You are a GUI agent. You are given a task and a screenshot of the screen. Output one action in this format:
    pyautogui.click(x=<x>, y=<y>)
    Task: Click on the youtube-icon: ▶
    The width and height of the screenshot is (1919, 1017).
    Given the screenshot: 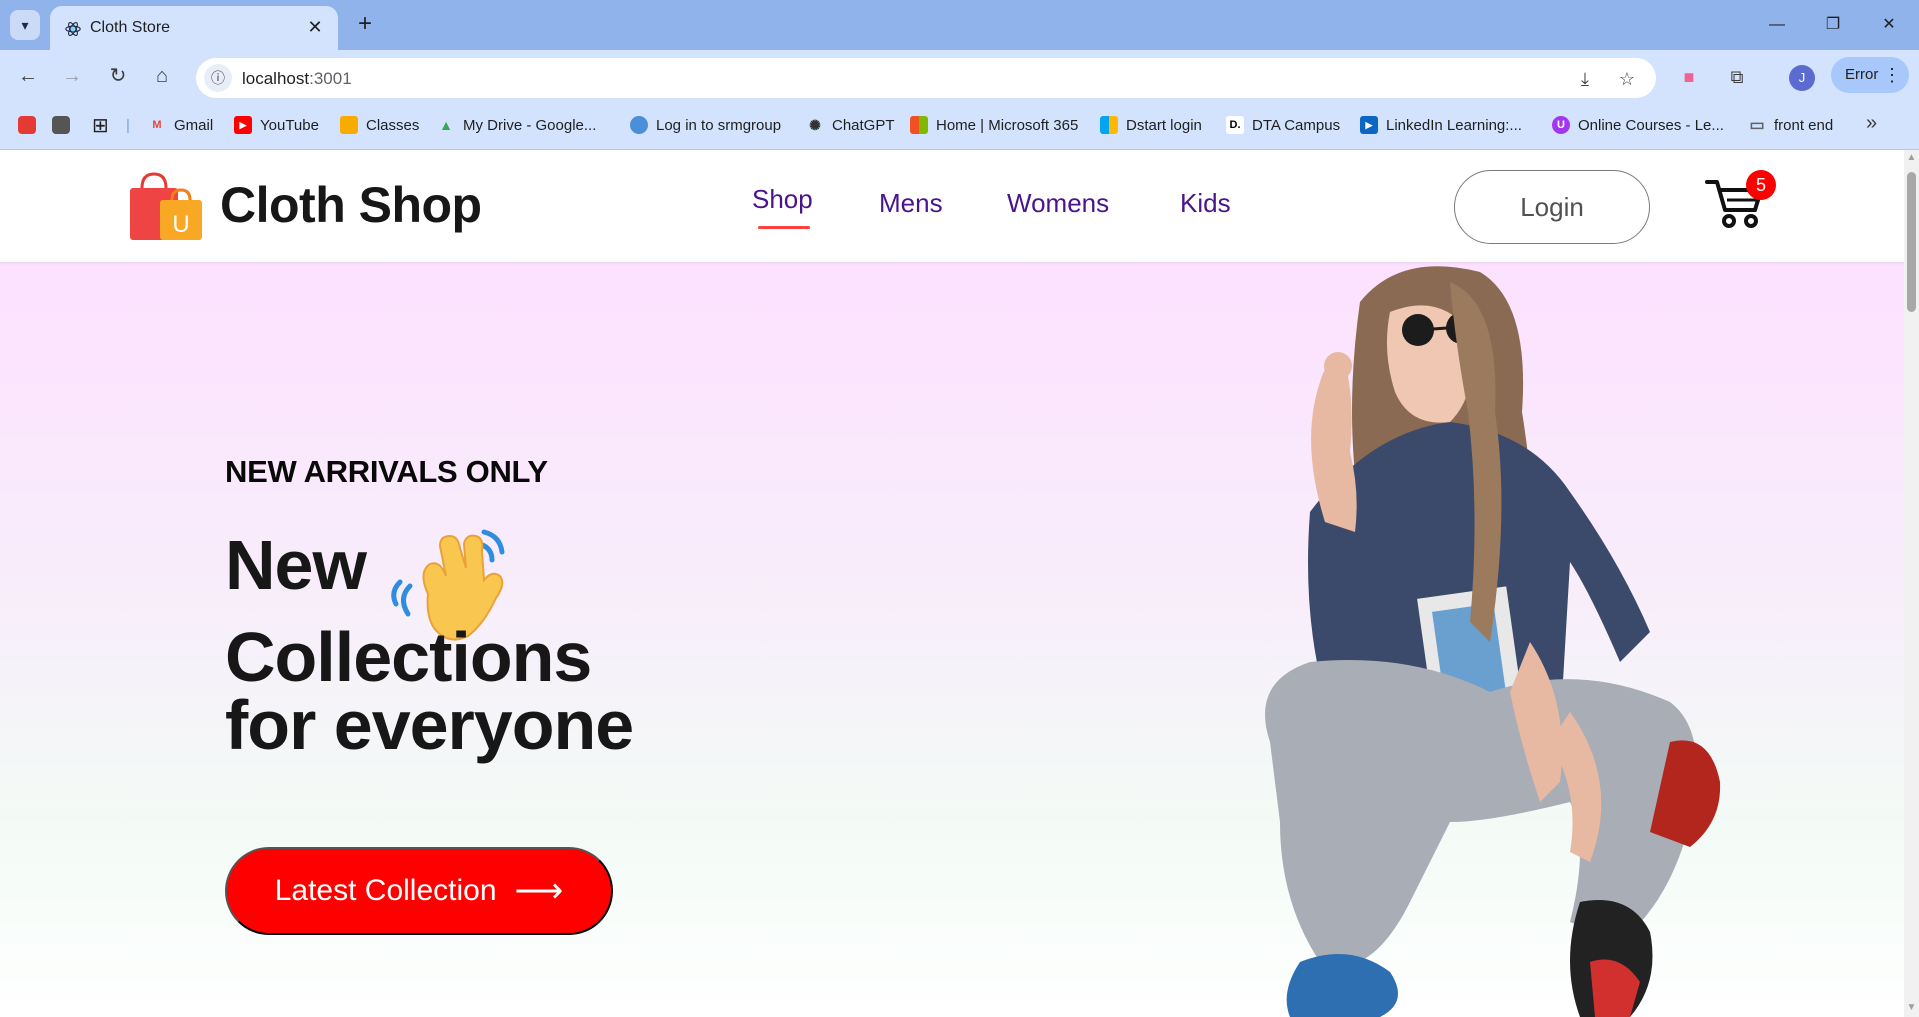 What is the action you would take?
    pyautogui.click(x=243, y=125)
    